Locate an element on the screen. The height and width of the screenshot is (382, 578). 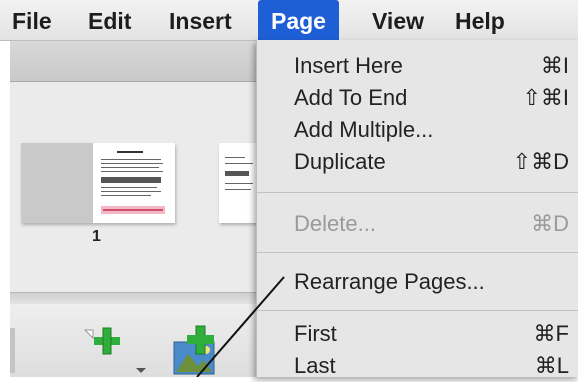
add-page-icon is located at coordinates (104, 349).